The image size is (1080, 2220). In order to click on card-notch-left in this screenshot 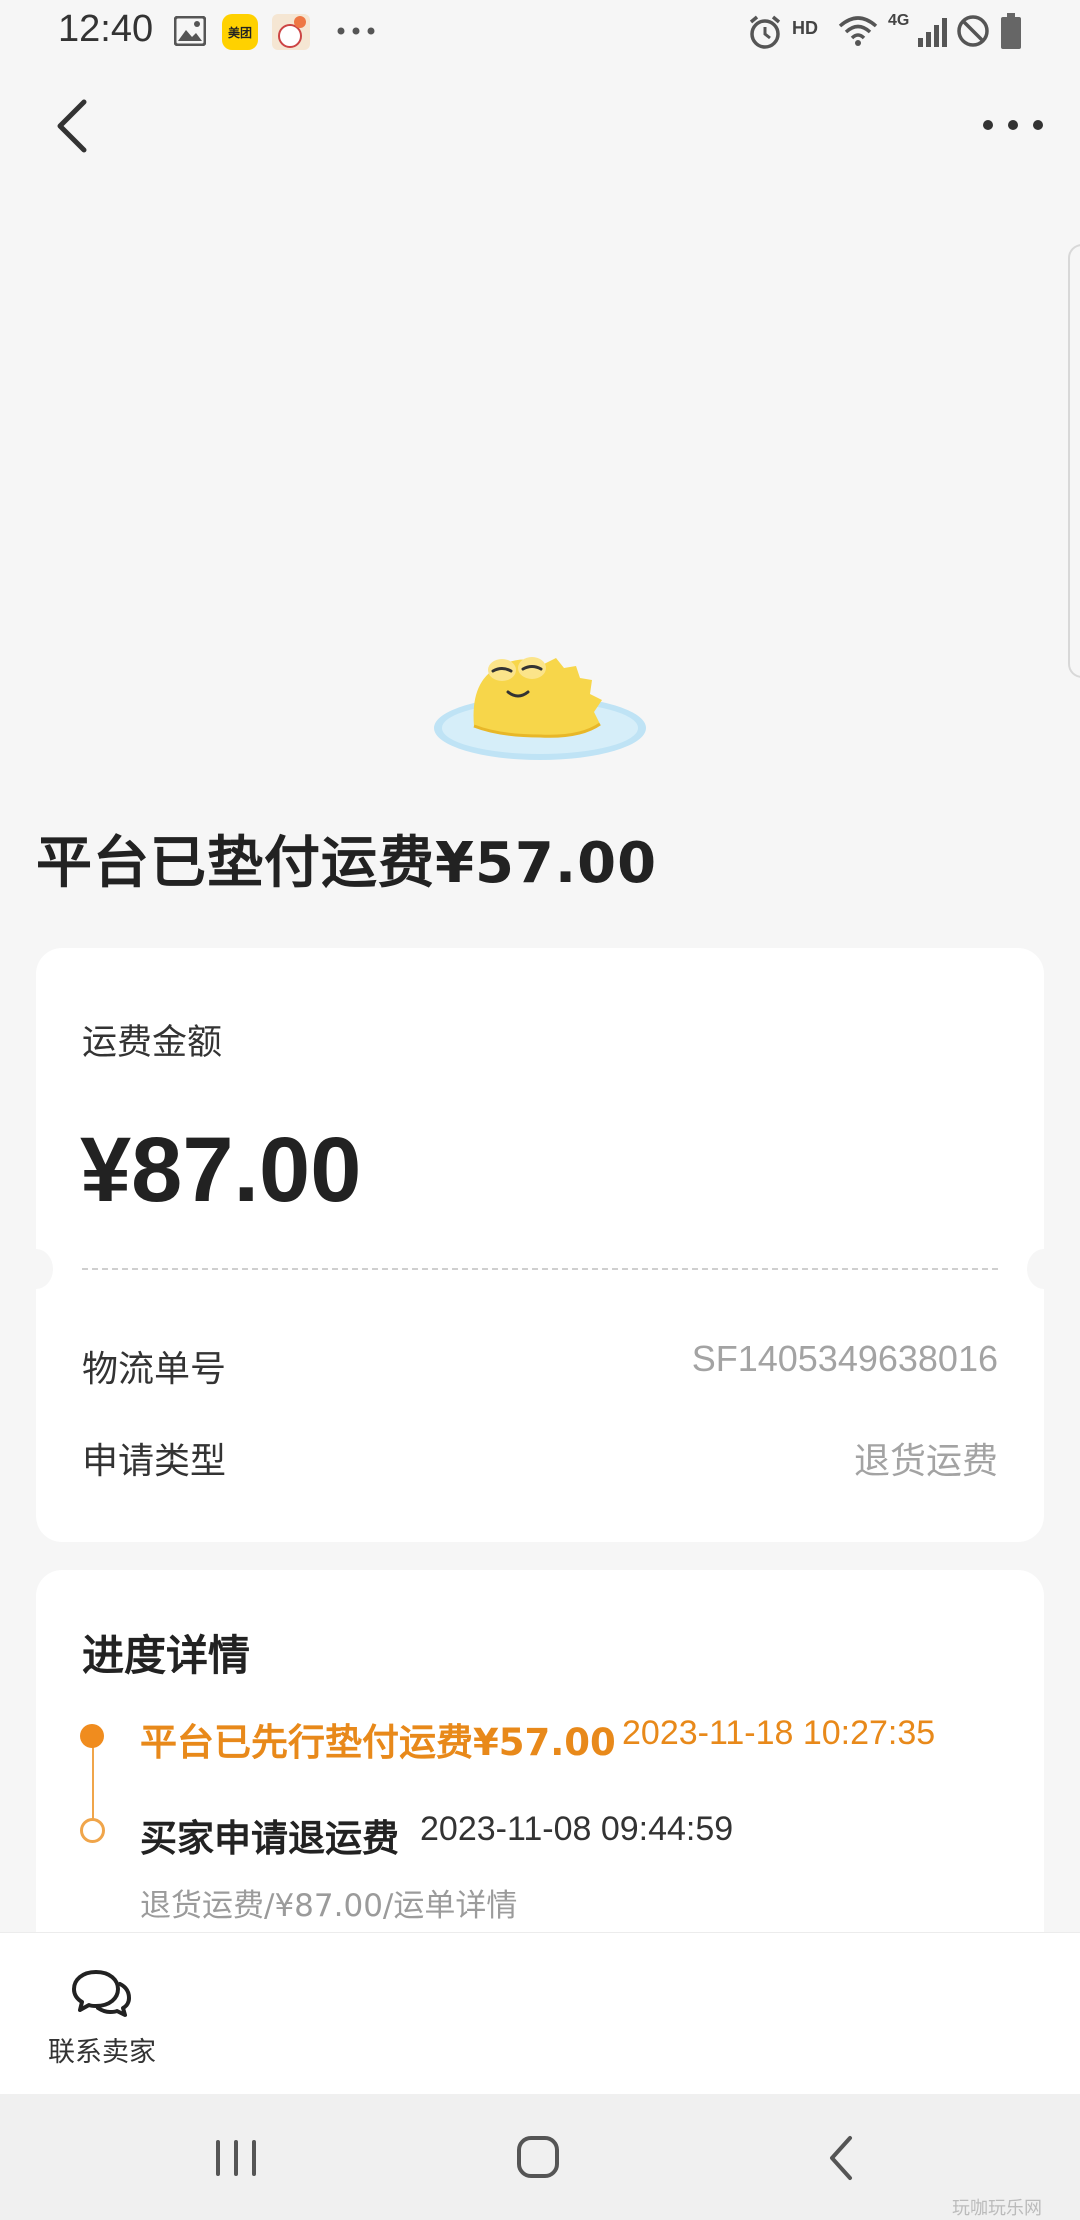, I will do `click(36, 1269)`.